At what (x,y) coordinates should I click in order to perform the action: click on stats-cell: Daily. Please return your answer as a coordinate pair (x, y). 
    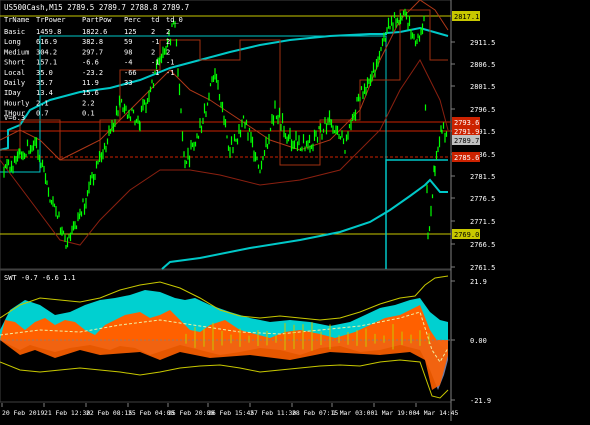
    Looking at the image, I should click on (14, 83).